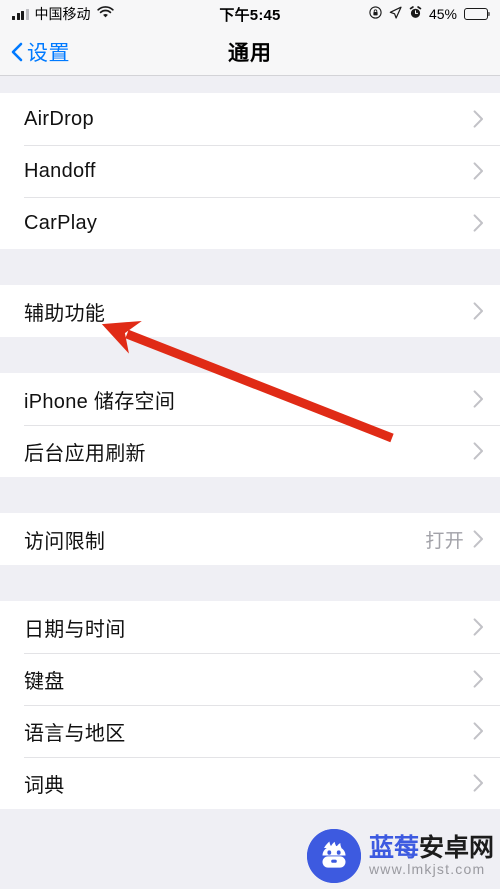 Image resolution: width=500 pixels, height=889 pixels. I want to click on list-item: 语言与地区, so click(250, 731).